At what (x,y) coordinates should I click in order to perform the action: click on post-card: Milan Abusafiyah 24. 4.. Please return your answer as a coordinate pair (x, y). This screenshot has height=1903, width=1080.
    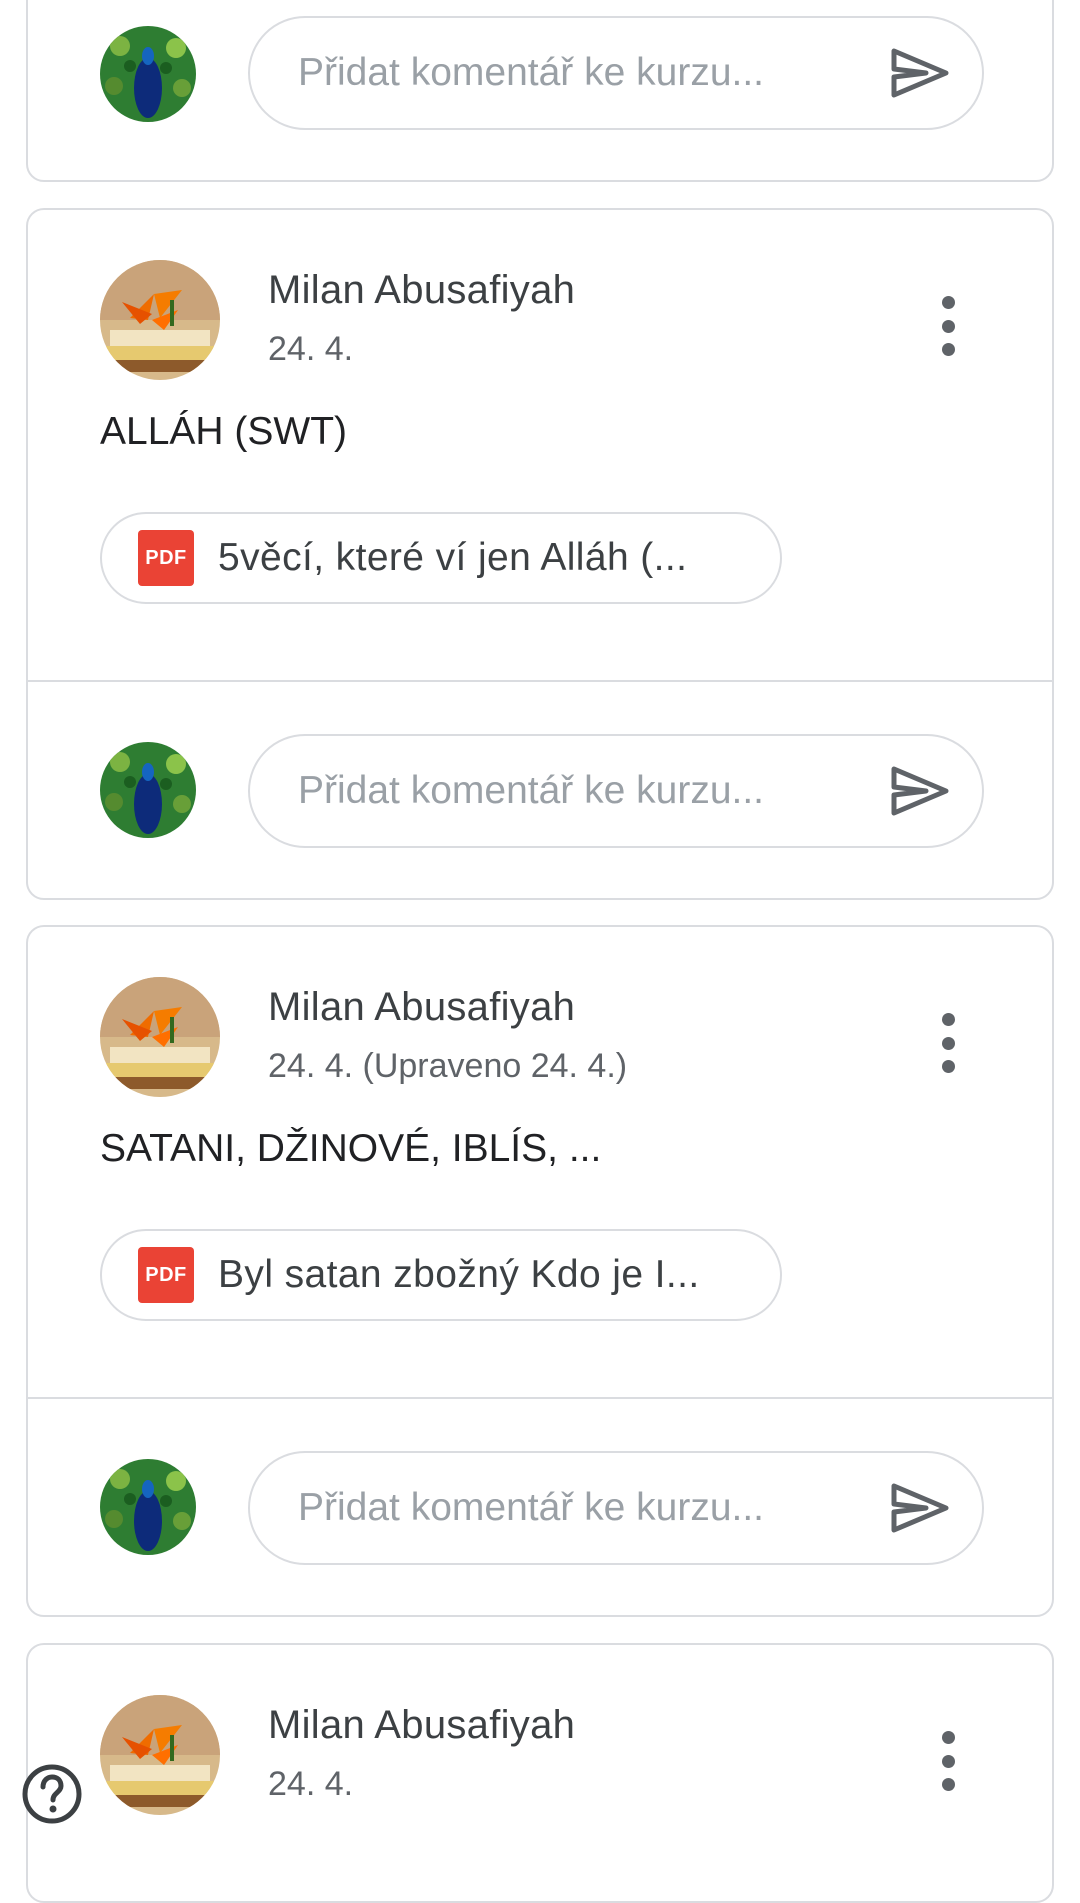
    Looking at the image, I should click on (540, 1773).